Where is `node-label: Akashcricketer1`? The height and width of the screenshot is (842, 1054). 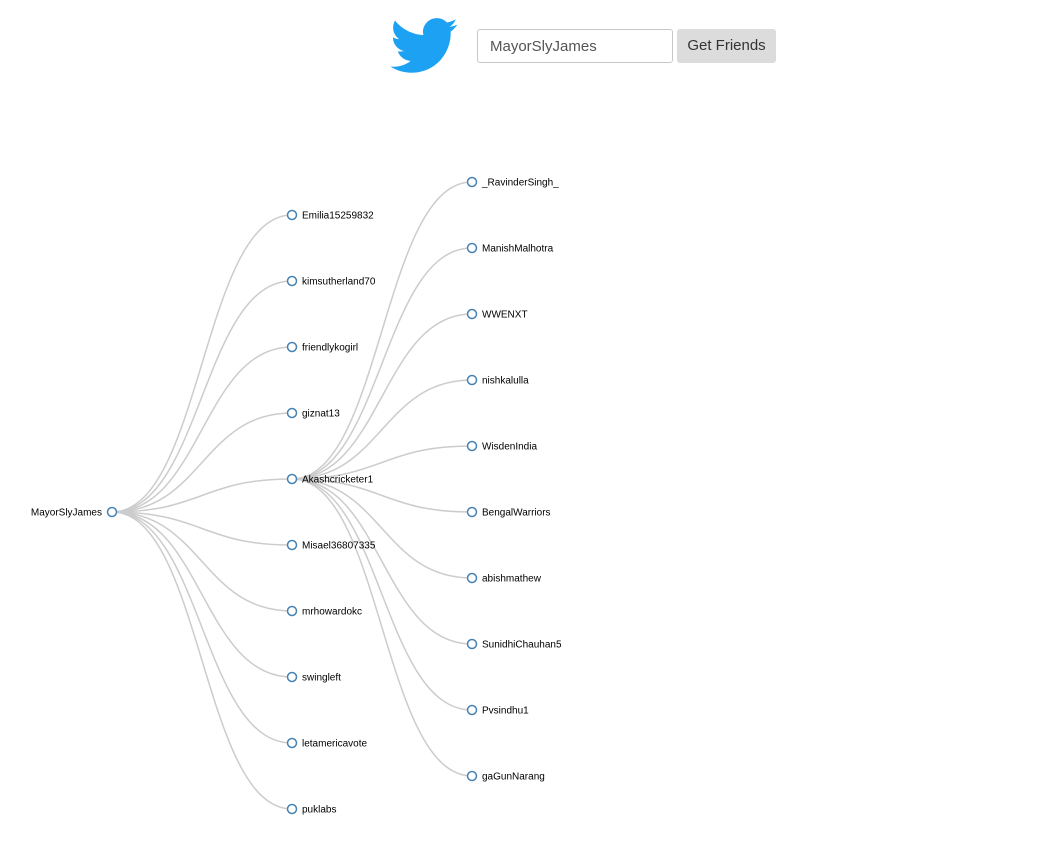 node-label: Akashcricketer1 is located at coordinates (338, 480).